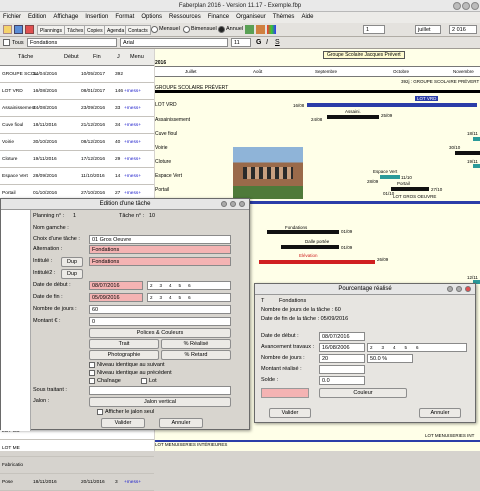 The image size is (480, 491). I want to click on menu-organiseur: Organiseur, so click(251, 17).